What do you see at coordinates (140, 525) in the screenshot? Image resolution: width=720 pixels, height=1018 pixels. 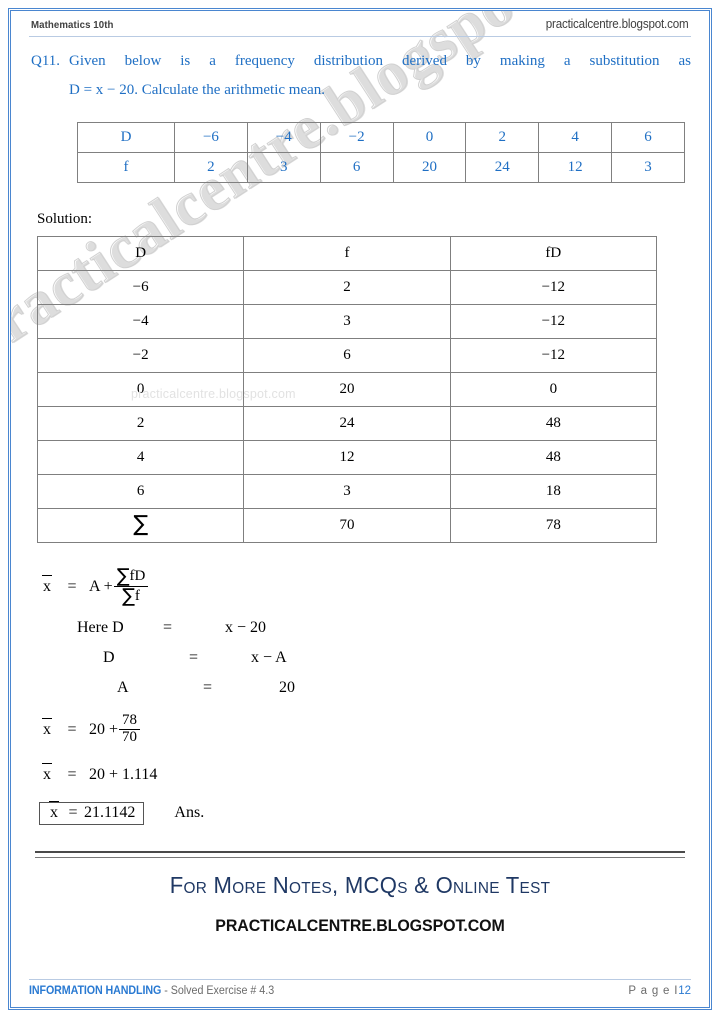 I see `summation-symbol: ∑` at bounding box center [140, 525].